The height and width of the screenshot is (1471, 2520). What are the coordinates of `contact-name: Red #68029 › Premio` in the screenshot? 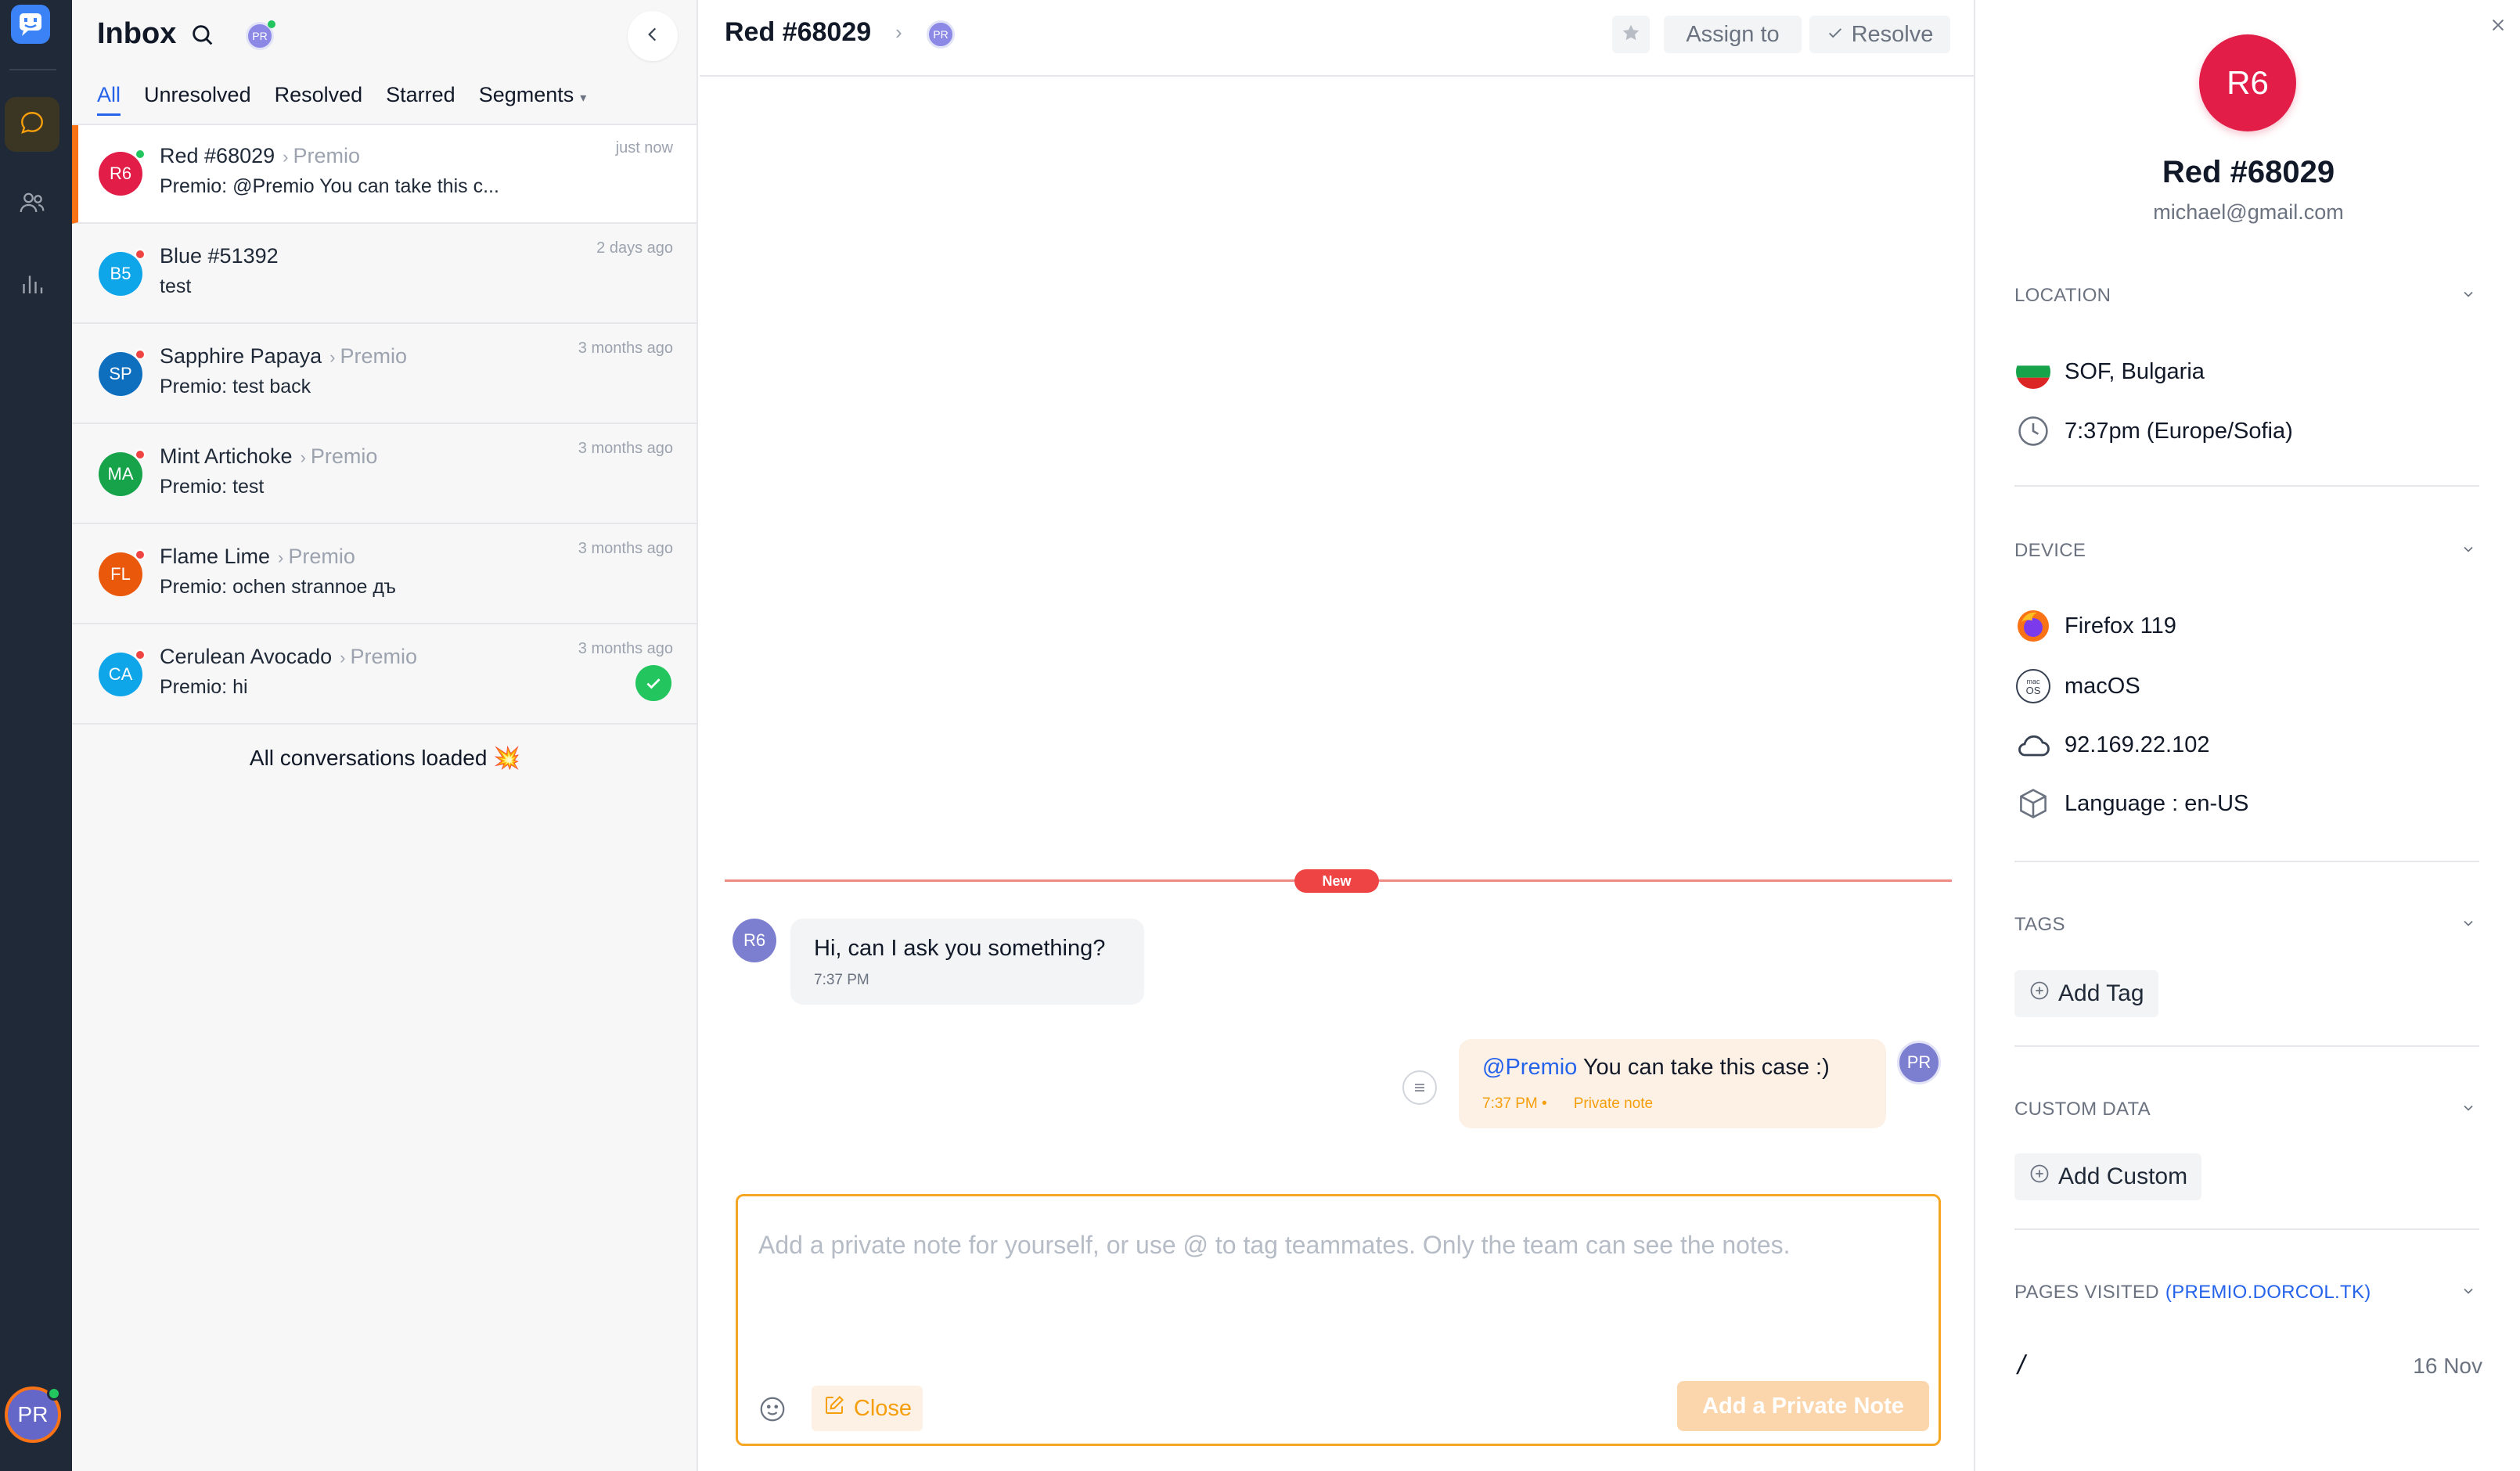 It's located at (260, 156).